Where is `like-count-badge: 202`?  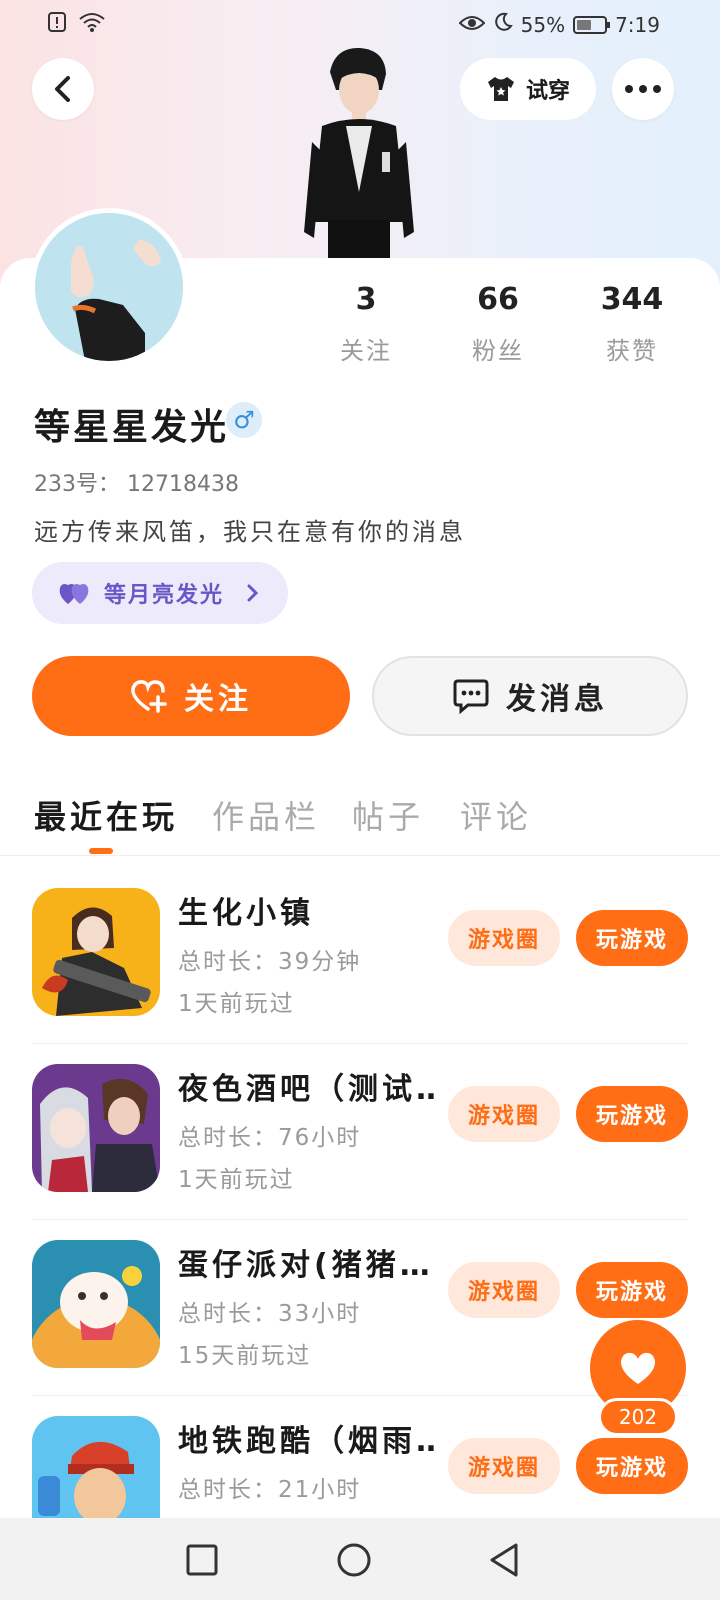
like-count-badge: 202 is located at coordinates (638, 1417).